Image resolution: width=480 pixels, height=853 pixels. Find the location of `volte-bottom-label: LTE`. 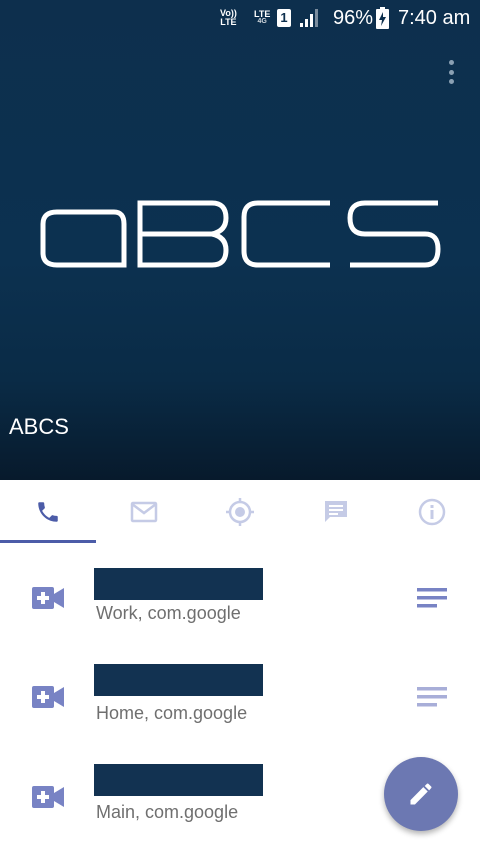

volte-bottom-label: LTE is located at coordinates (228, 22).